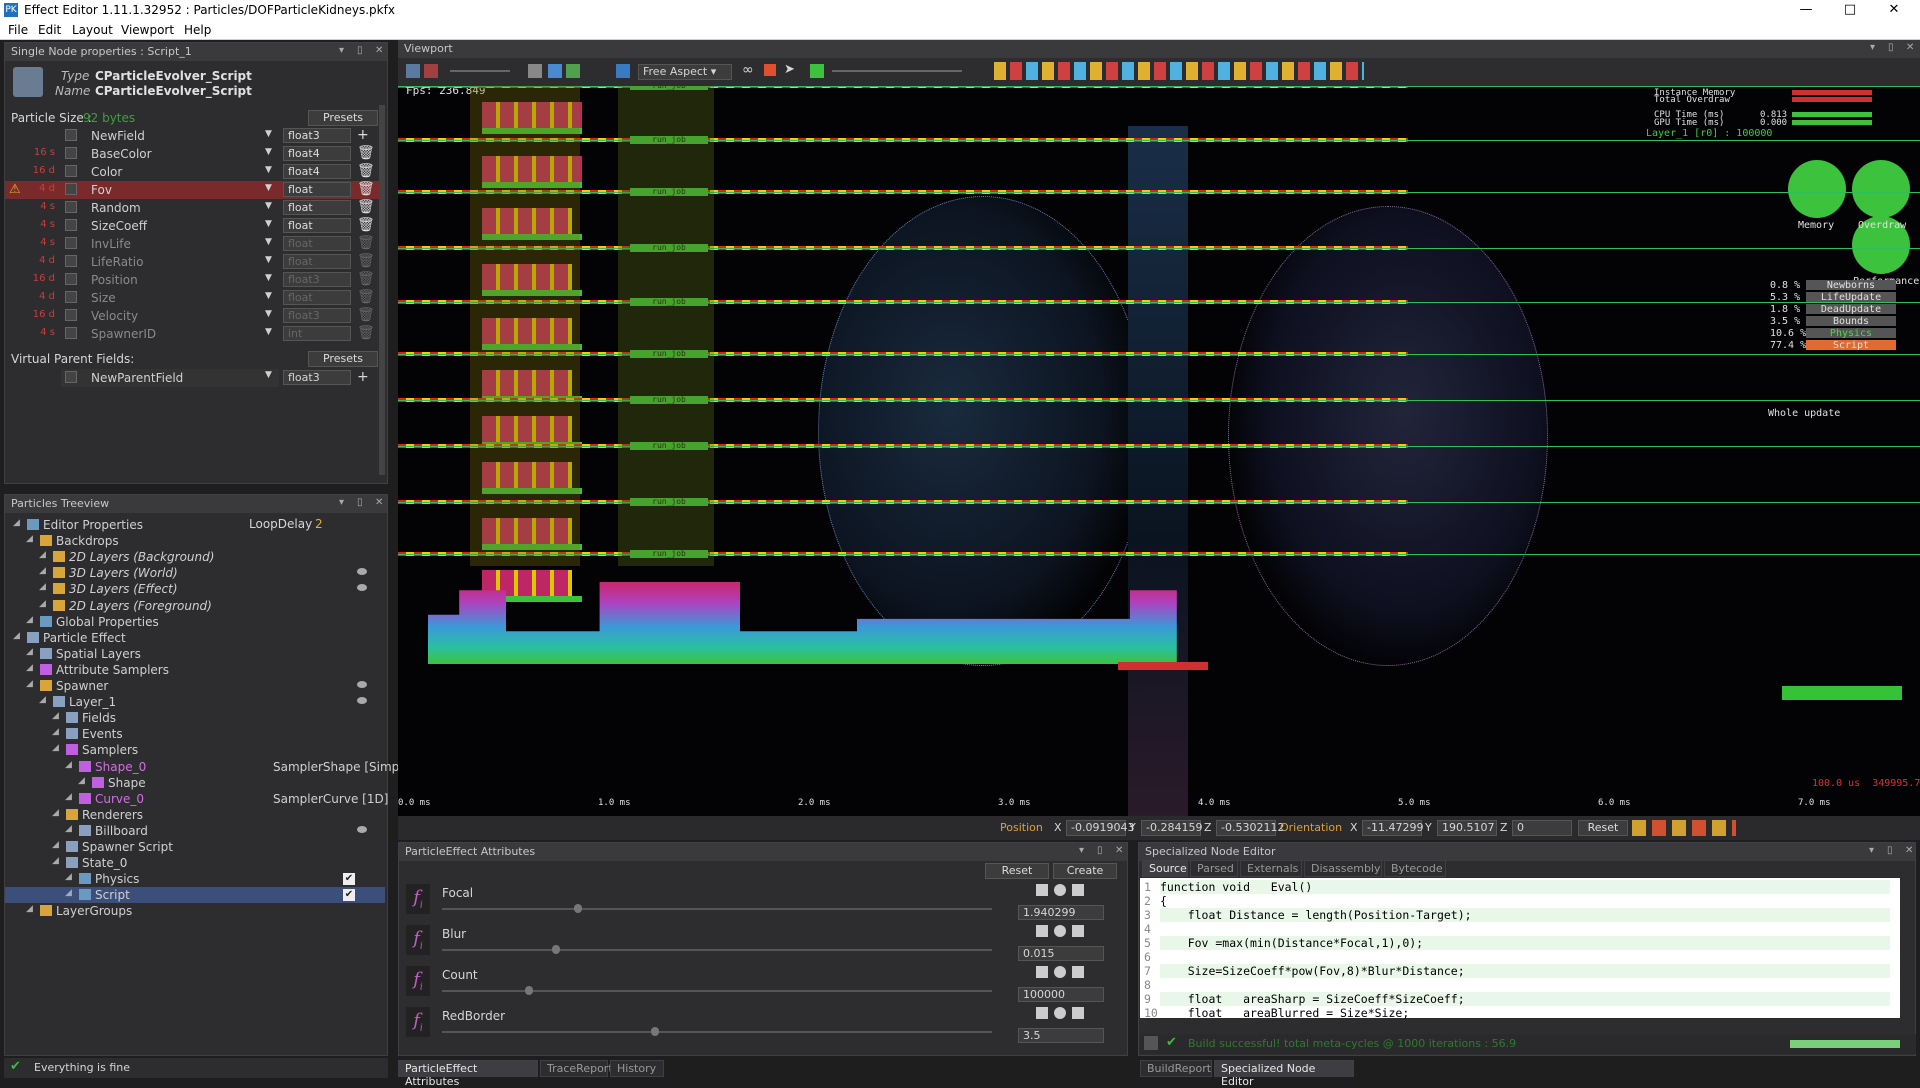 The width and height of the screenshot is (1920, 1088). What do you see at coordinates (1284, 1074) in the screenshot?
I see `tab-bottom-1: Specialized Node Editor` at bounding box center [1284, 1074].